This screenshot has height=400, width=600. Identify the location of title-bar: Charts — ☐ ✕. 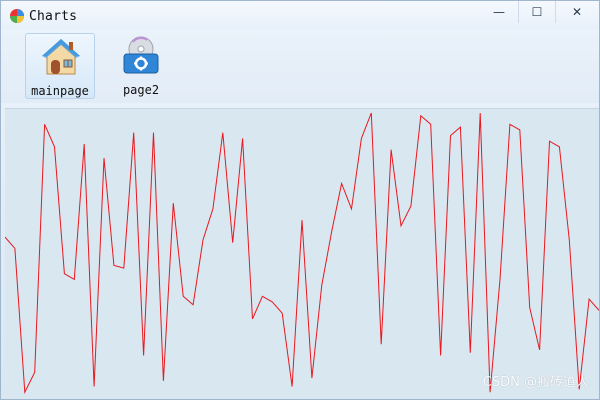
(300, 15).